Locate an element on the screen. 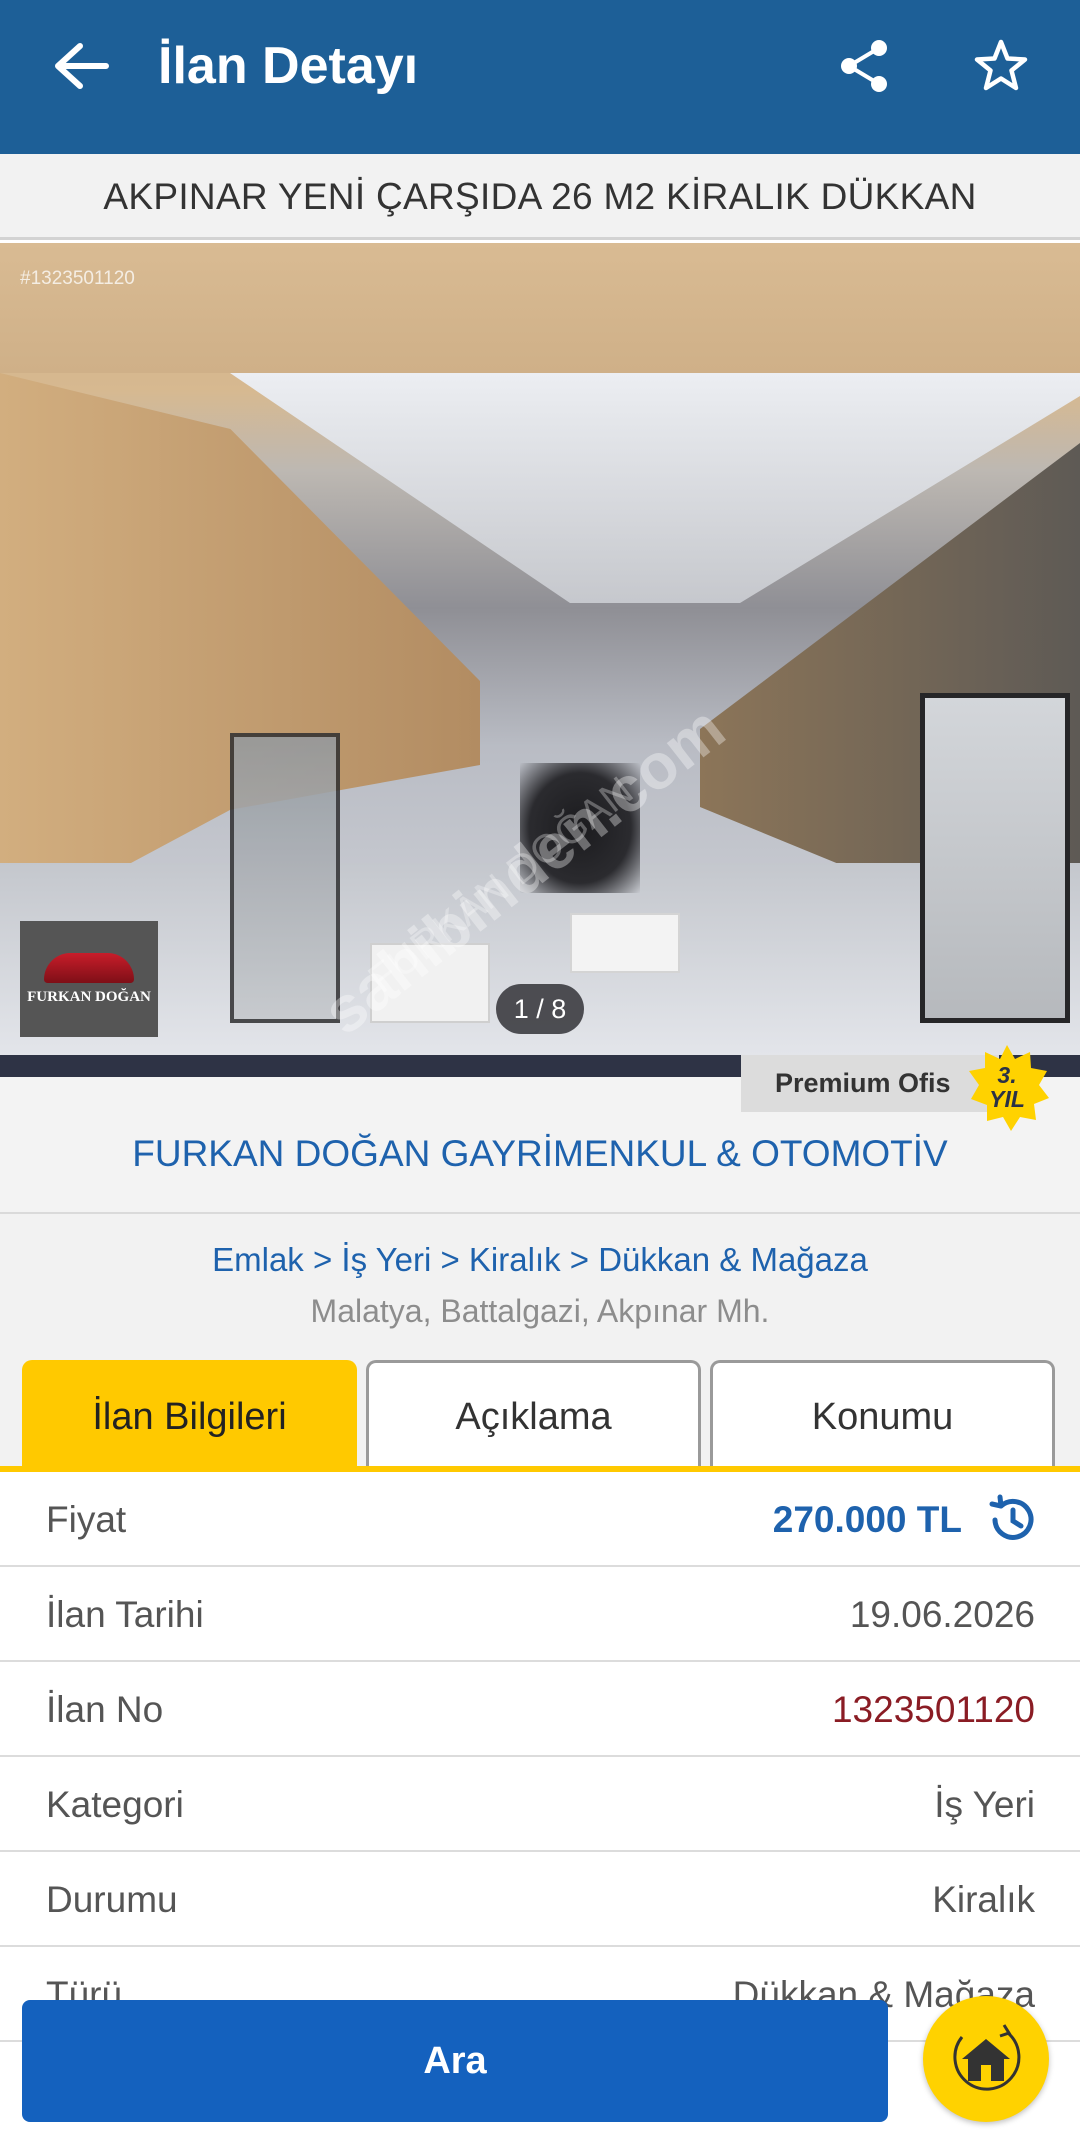  store-logo-text: FURKAN DOĞAN is located at coordinates (89, 996).